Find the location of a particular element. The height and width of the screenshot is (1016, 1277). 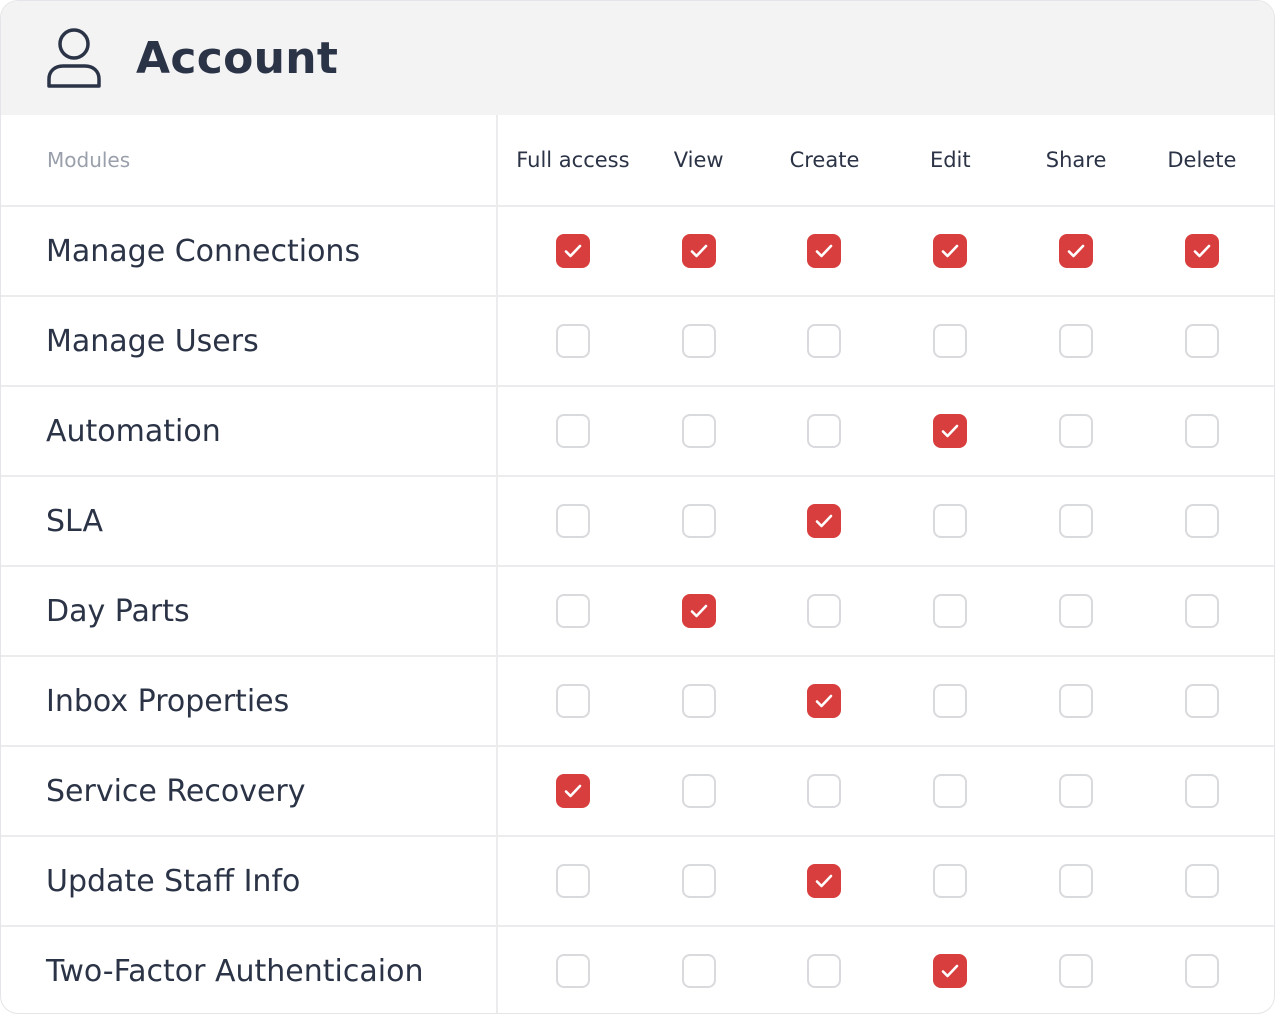

column-header: Create is located at coordinates (825, 160).